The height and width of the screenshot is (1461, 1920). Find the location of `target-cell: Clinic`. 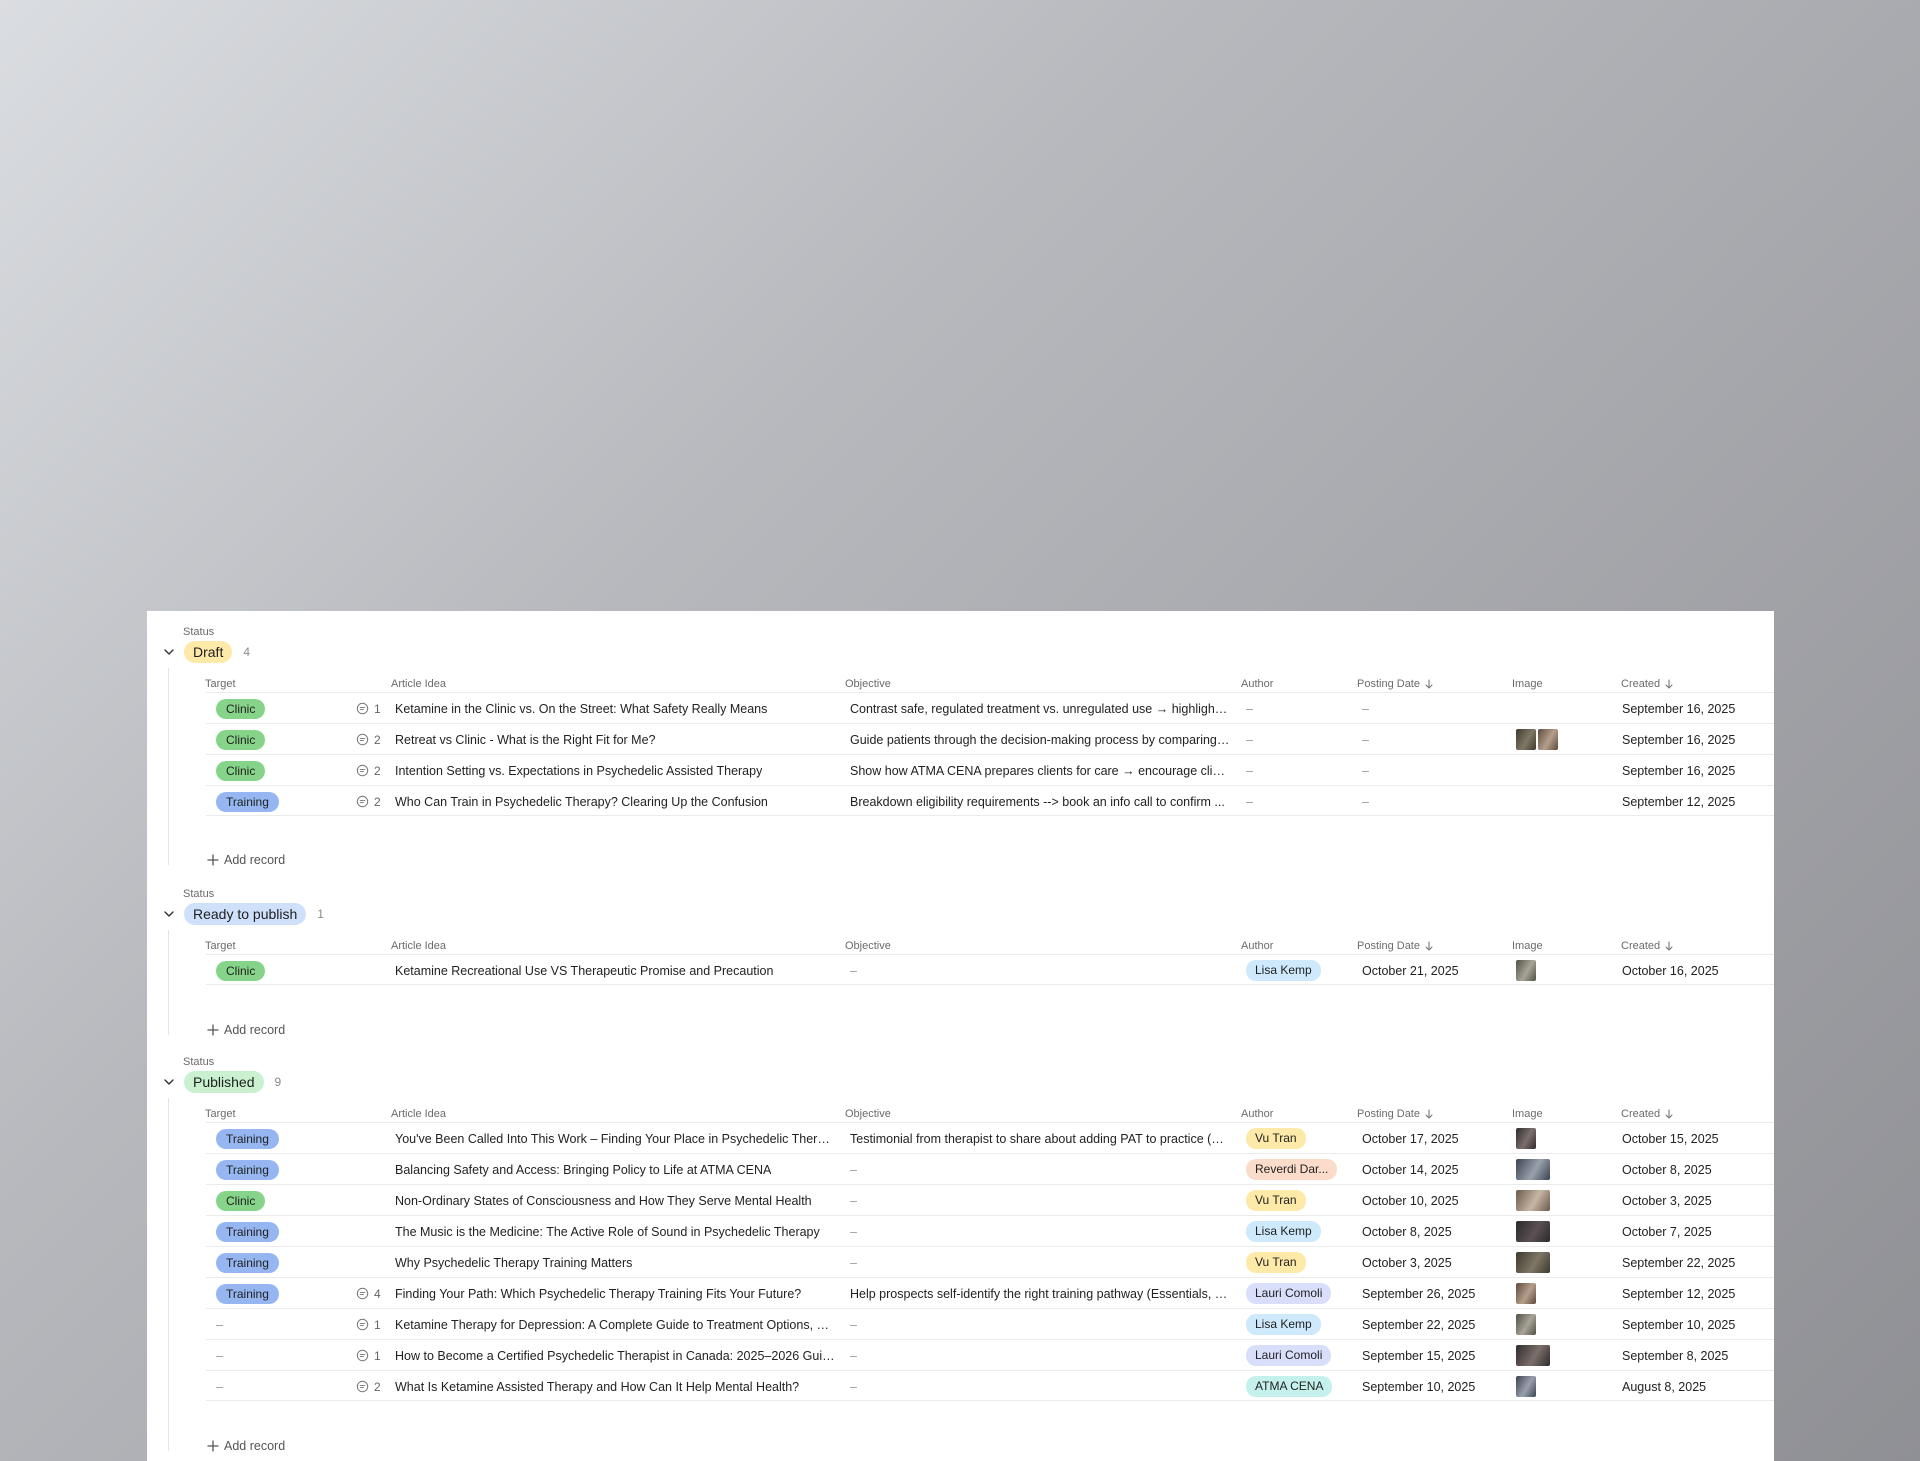

target-cell: Clinic is located at coordinates (241, 1200).